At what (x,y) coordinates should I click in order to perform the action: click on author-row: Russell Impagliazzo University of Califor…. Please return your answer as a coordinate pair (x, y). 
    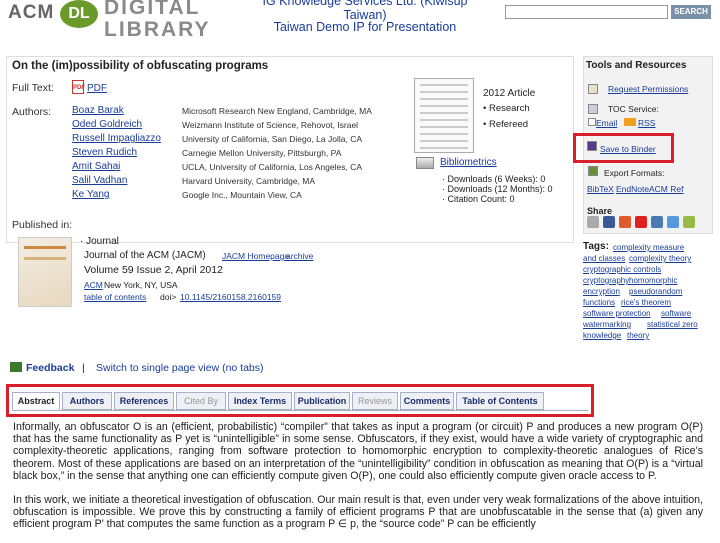
    Looking at the image, I should click on (252, 139).